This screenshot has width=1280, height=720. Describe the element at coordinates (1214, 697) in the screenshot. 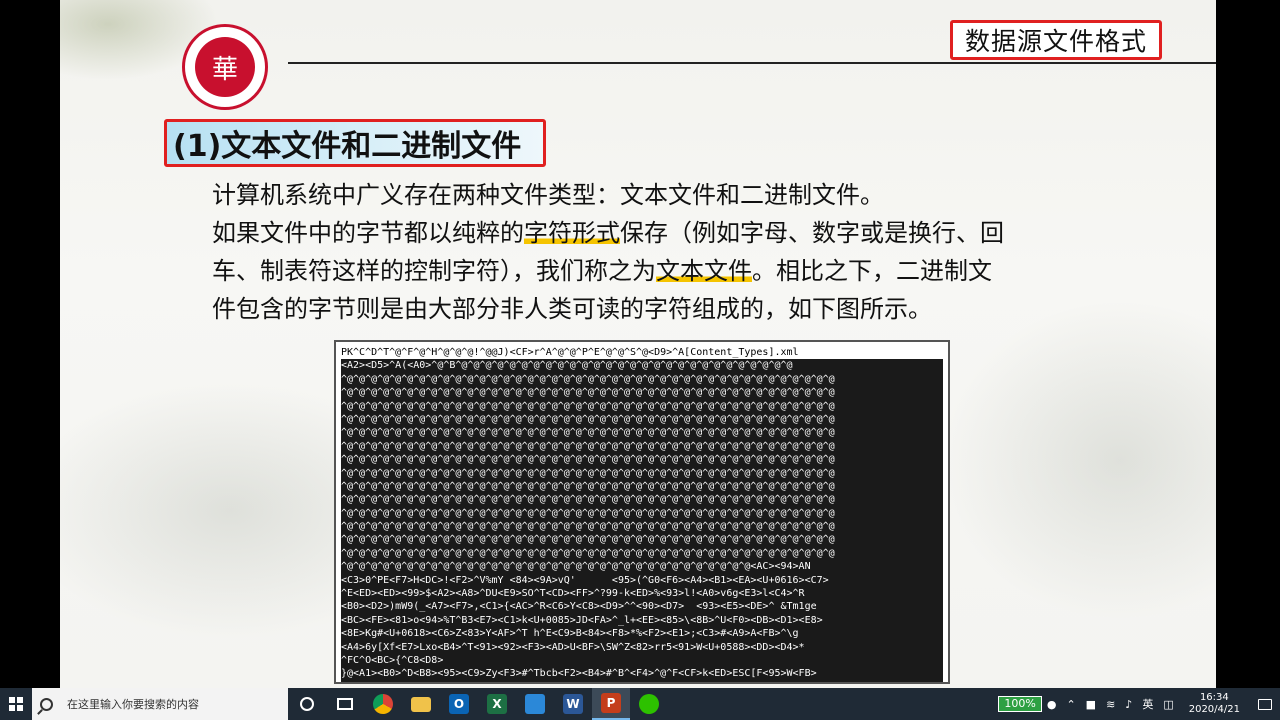

I see `clock-time: 16:34` at that location.